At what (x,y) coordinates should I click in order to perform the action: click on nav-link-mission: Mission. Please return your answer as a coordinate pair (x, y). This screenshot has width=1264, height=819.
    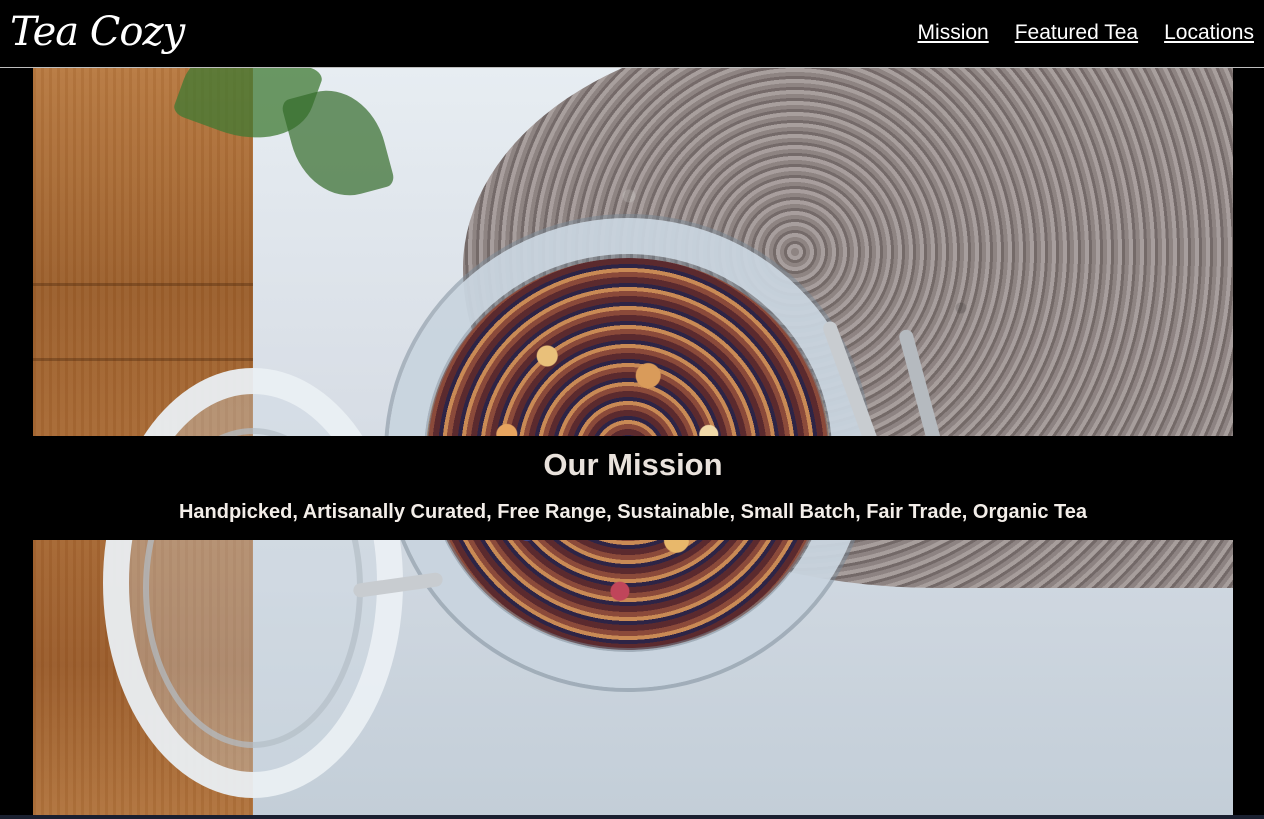
    Looking at the image, I should click on (953, 33).